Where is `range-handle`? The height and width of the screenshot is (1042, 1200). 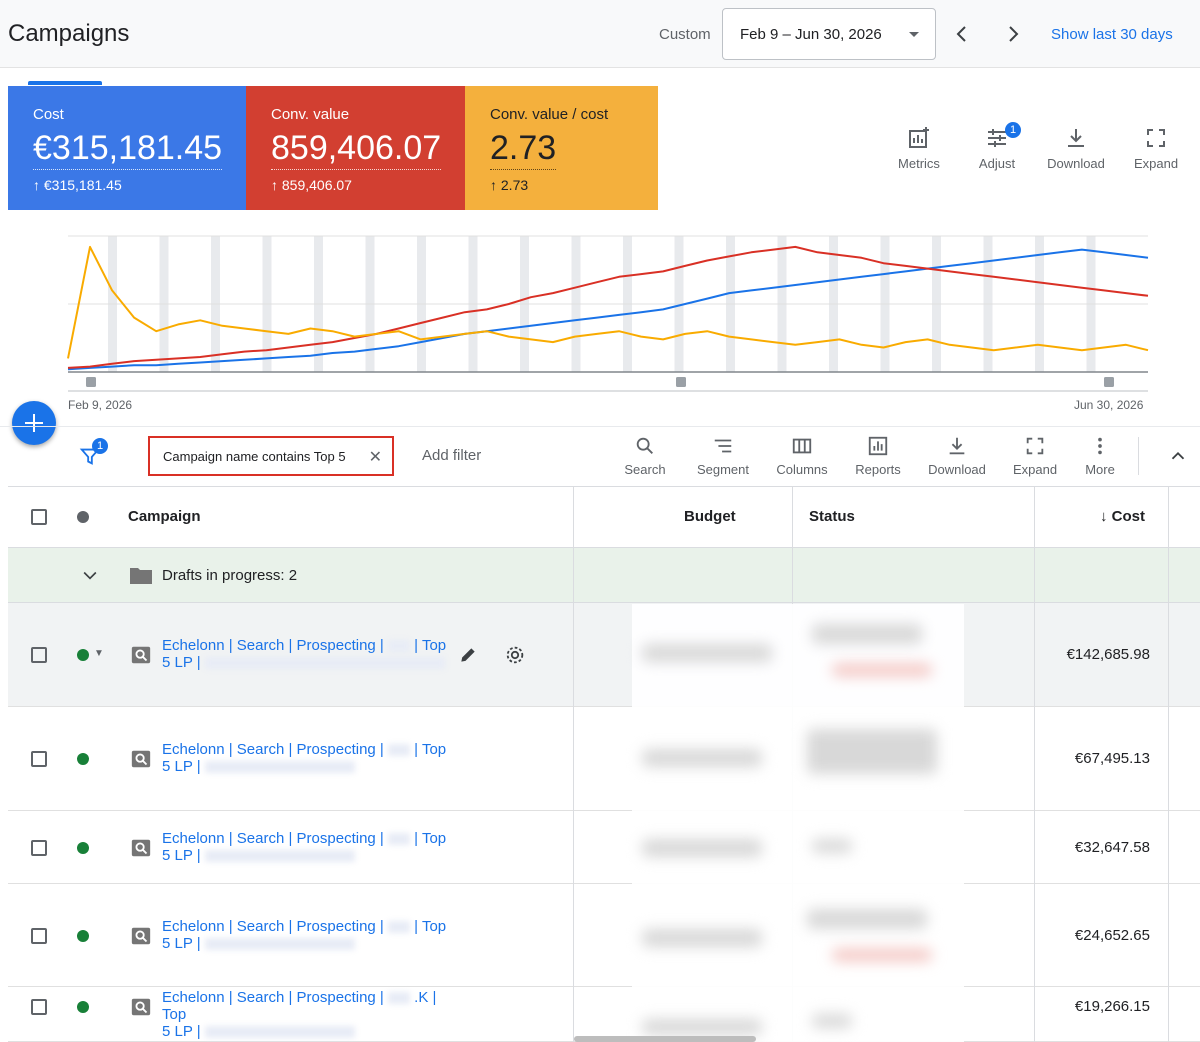 range-handle is located at coordinates (1109, 382).